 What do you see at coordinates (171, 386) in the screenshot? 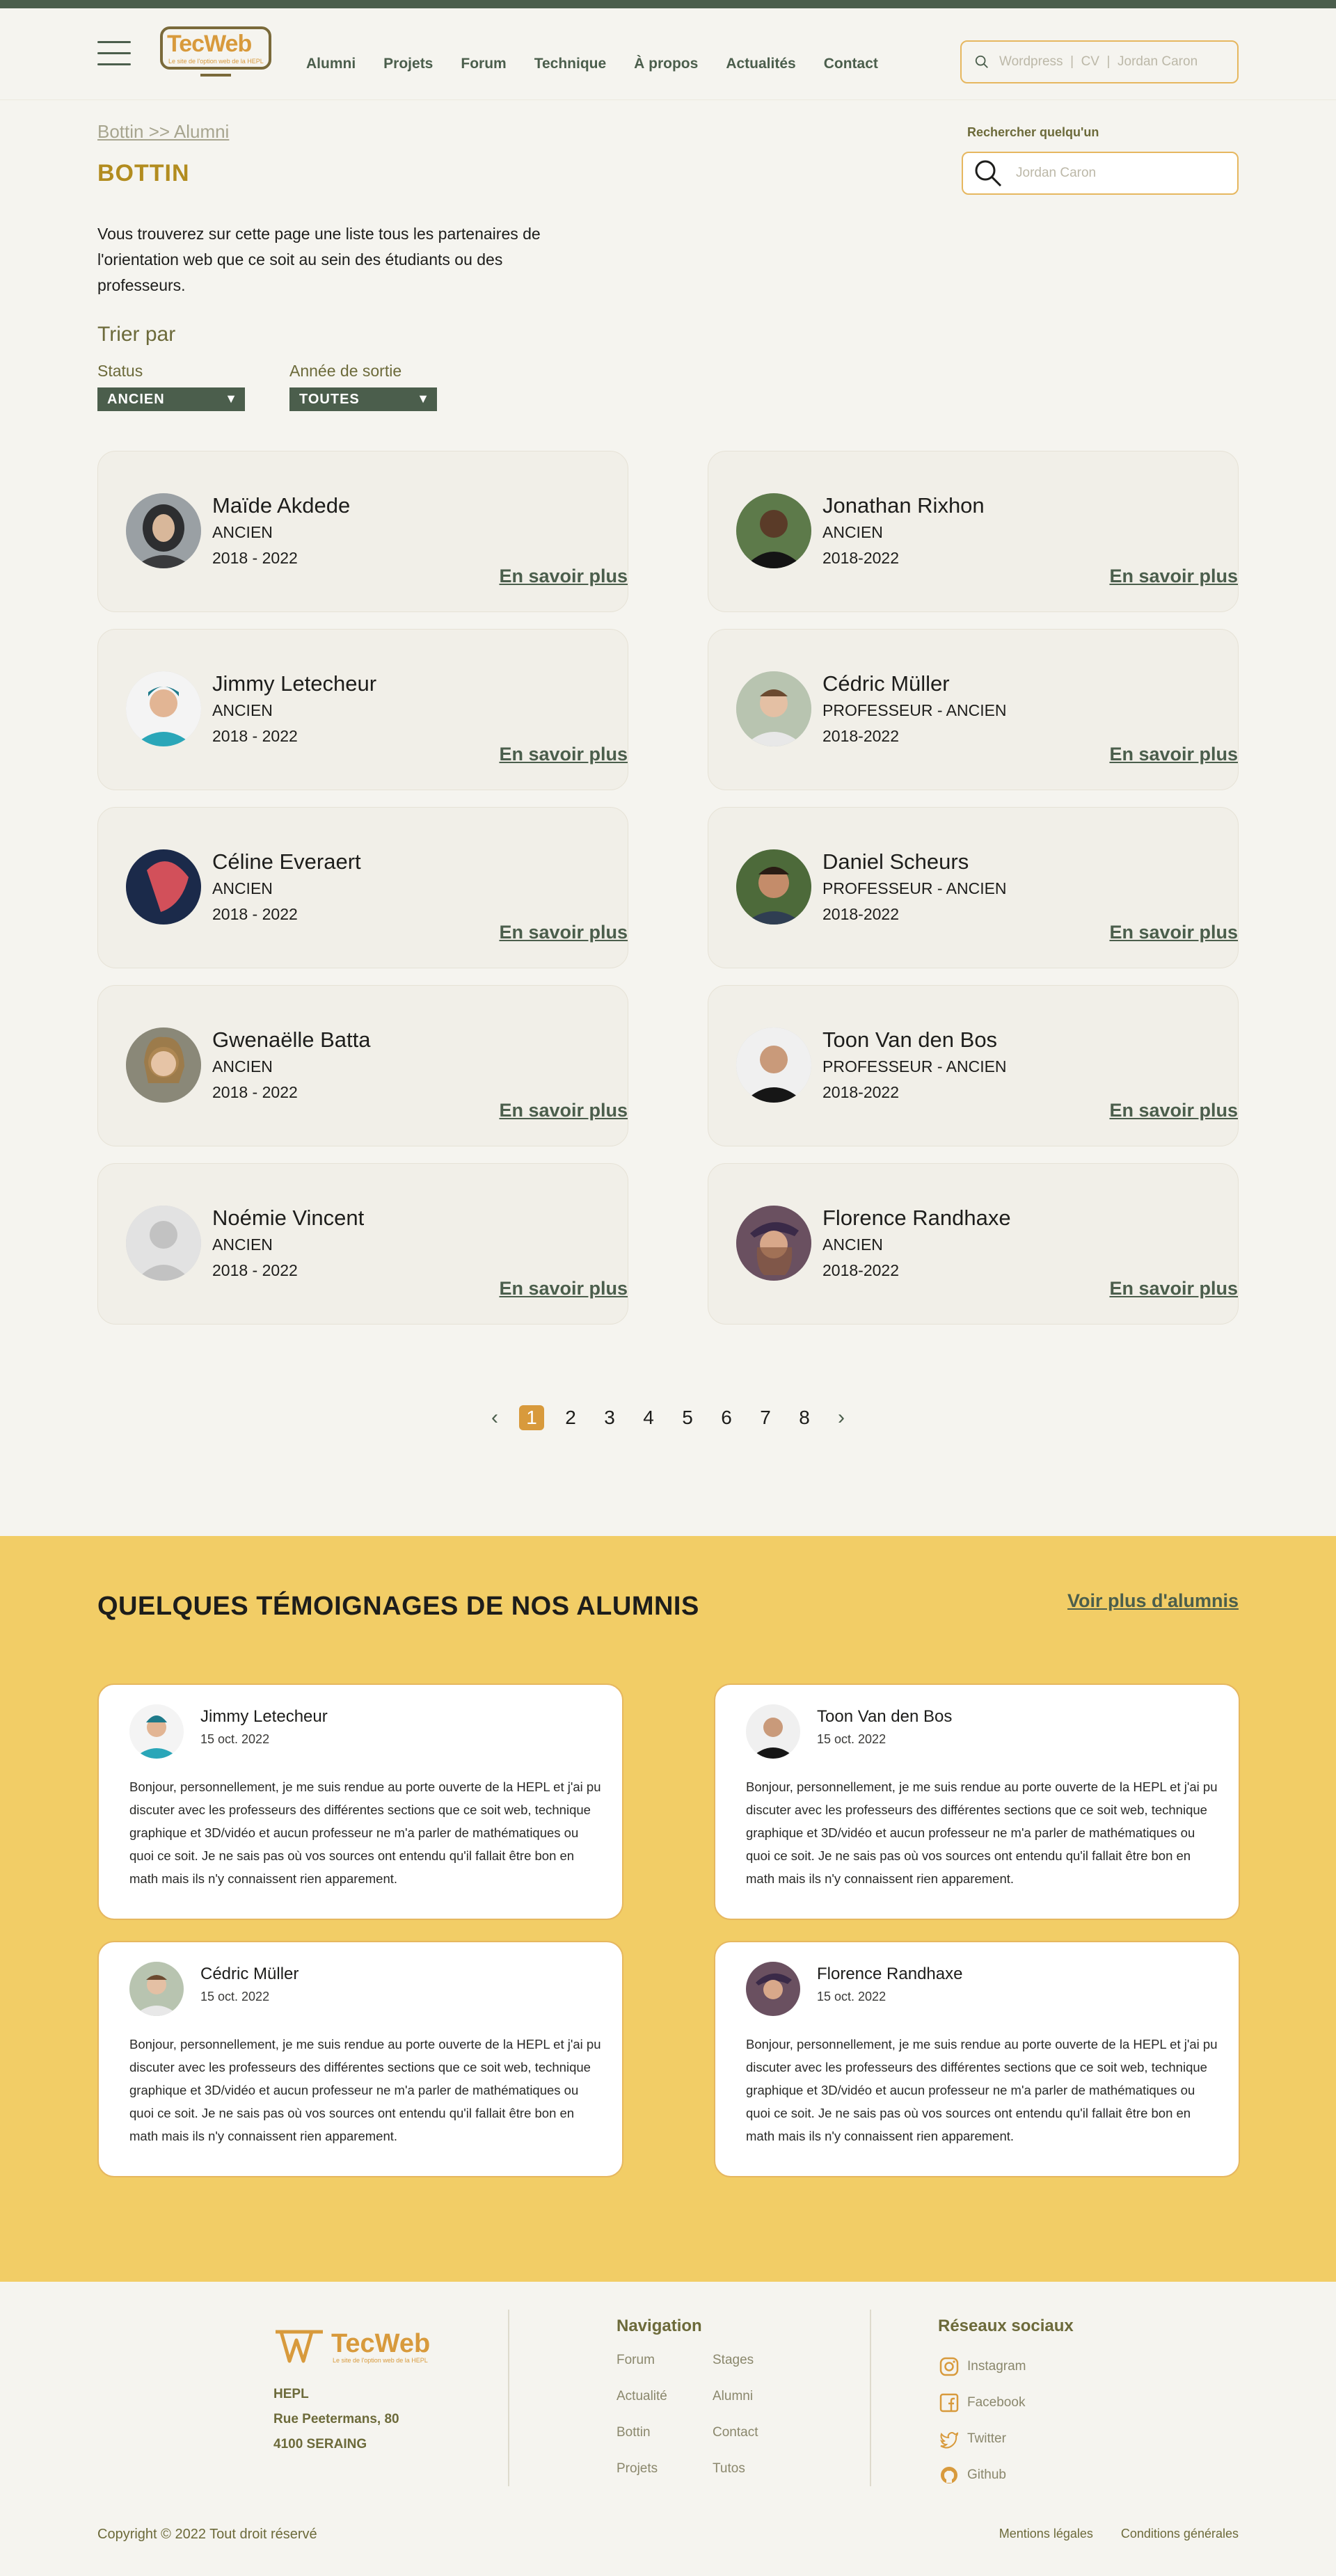
I see `status-filter: Status ANCIEN ▼` at bounding box center [171, 386].